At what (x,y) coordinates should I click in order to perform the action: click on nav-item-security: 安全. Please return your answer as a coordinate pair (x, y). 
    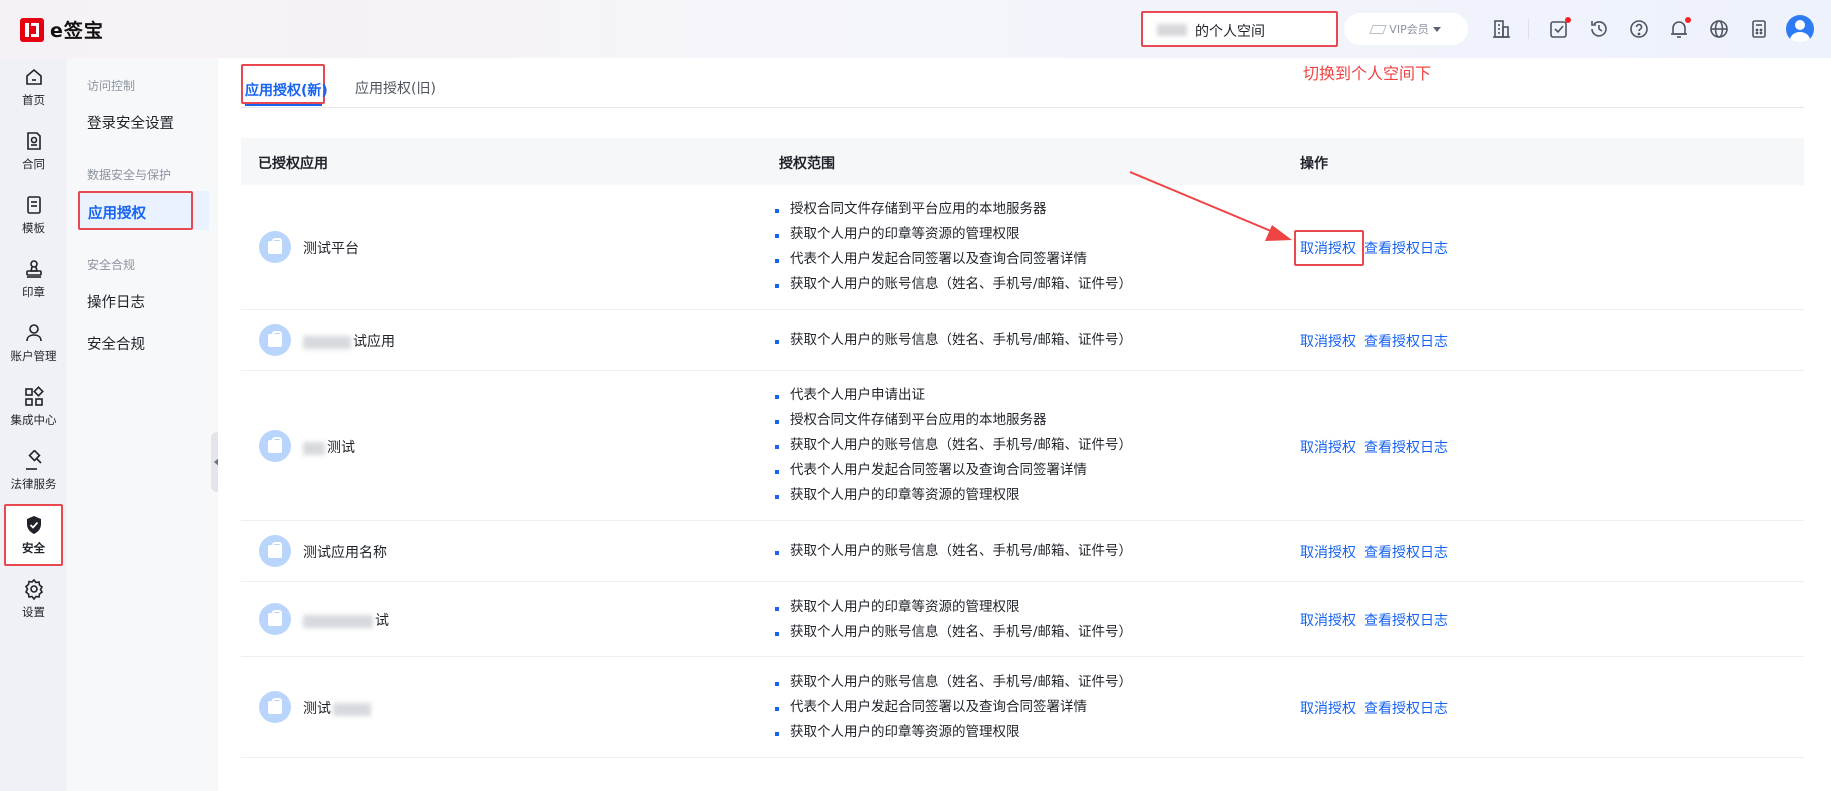
    Looking at the image, I should click on (33, 535).